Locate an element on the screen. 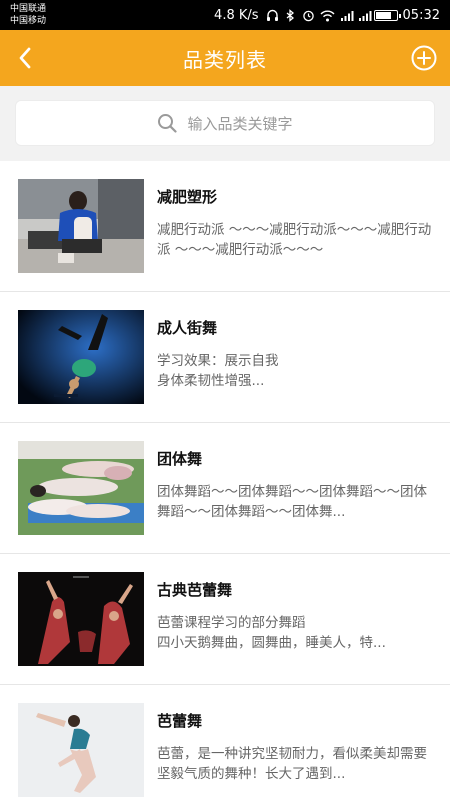 Image resolution: width=450 pixels, height=800 pixels. status-bar: 中国联通 中国移动 4.8 K/s 05:32 is located at coordinates (225, 15).